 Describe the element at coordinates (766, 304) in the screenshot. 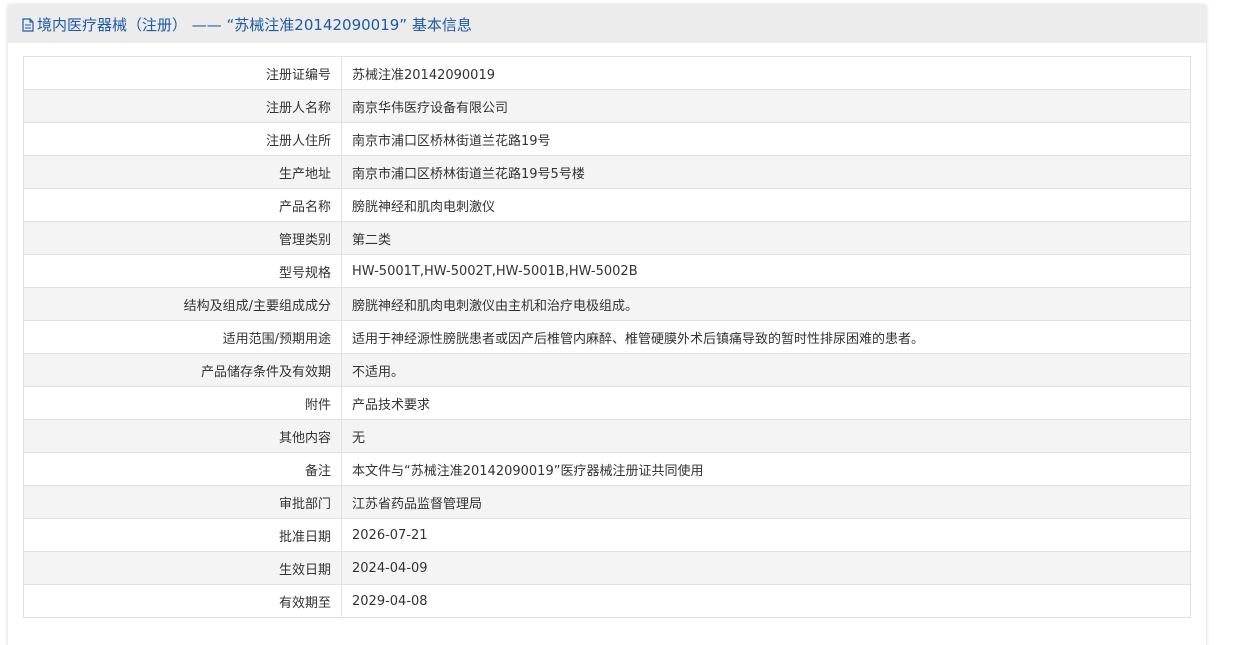

I see `field-value: 膀胱神经和肌肉电刺激仪由主机和治疗电极组成。` at that location.